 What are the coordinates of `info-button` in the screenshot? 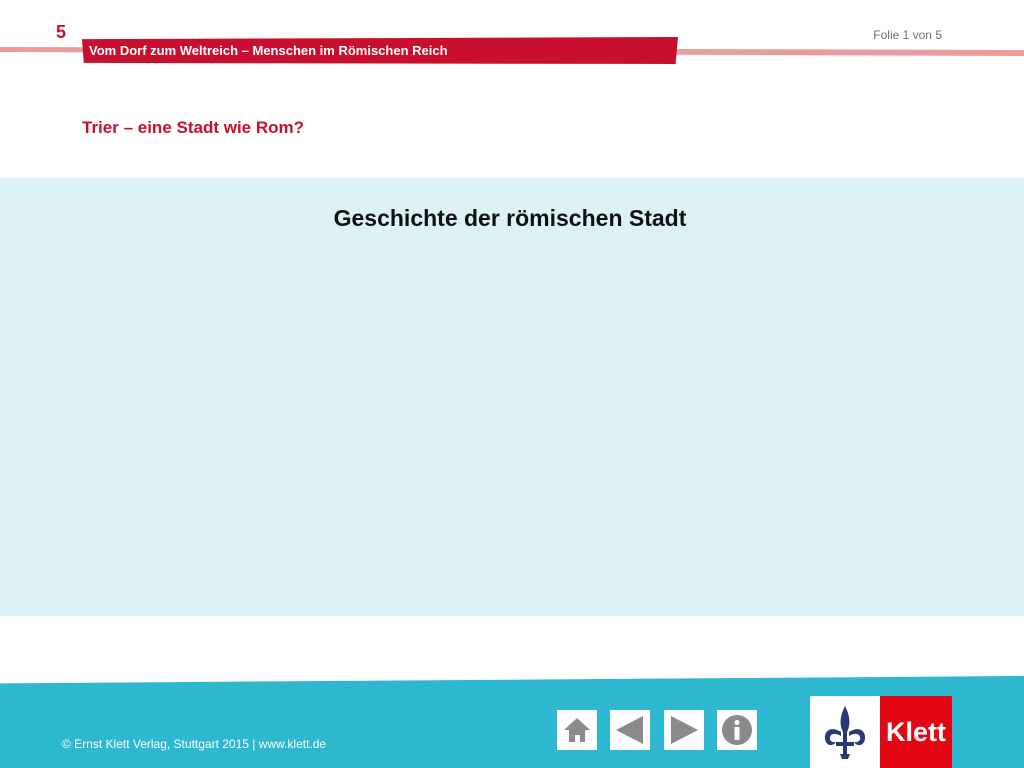 It's located at (737, 730).